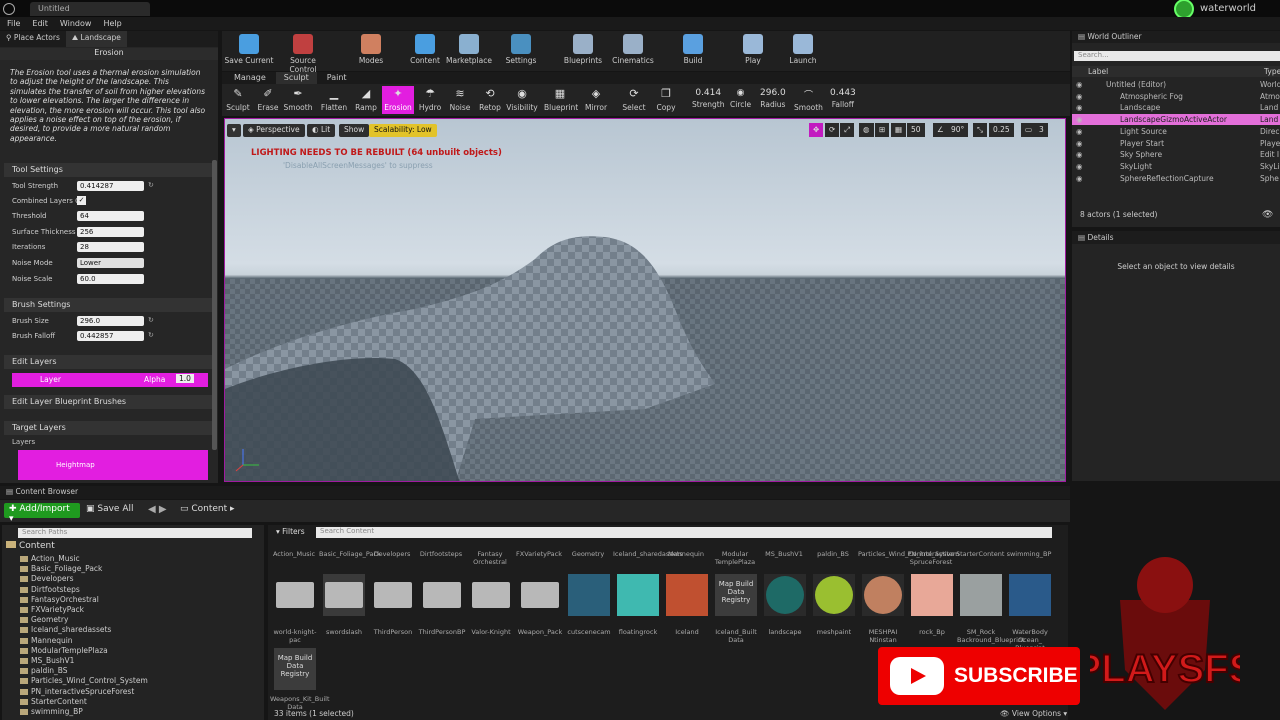  Describe the element at coordinates (337, 78) in the screenshot. I see `tab-paint: Paint` at that location.